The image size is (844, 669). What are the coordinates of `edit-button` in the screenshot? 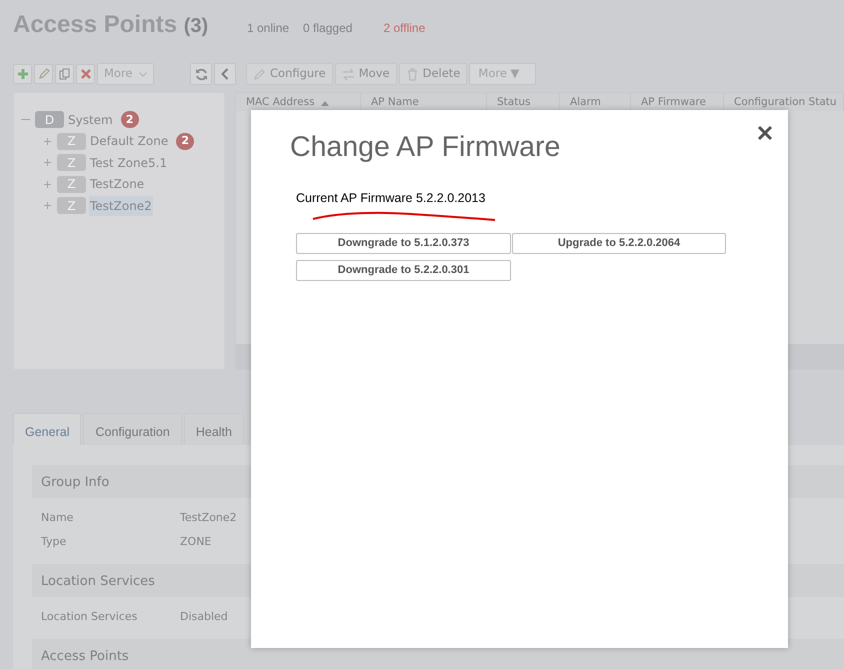 It's located at (43, 74).